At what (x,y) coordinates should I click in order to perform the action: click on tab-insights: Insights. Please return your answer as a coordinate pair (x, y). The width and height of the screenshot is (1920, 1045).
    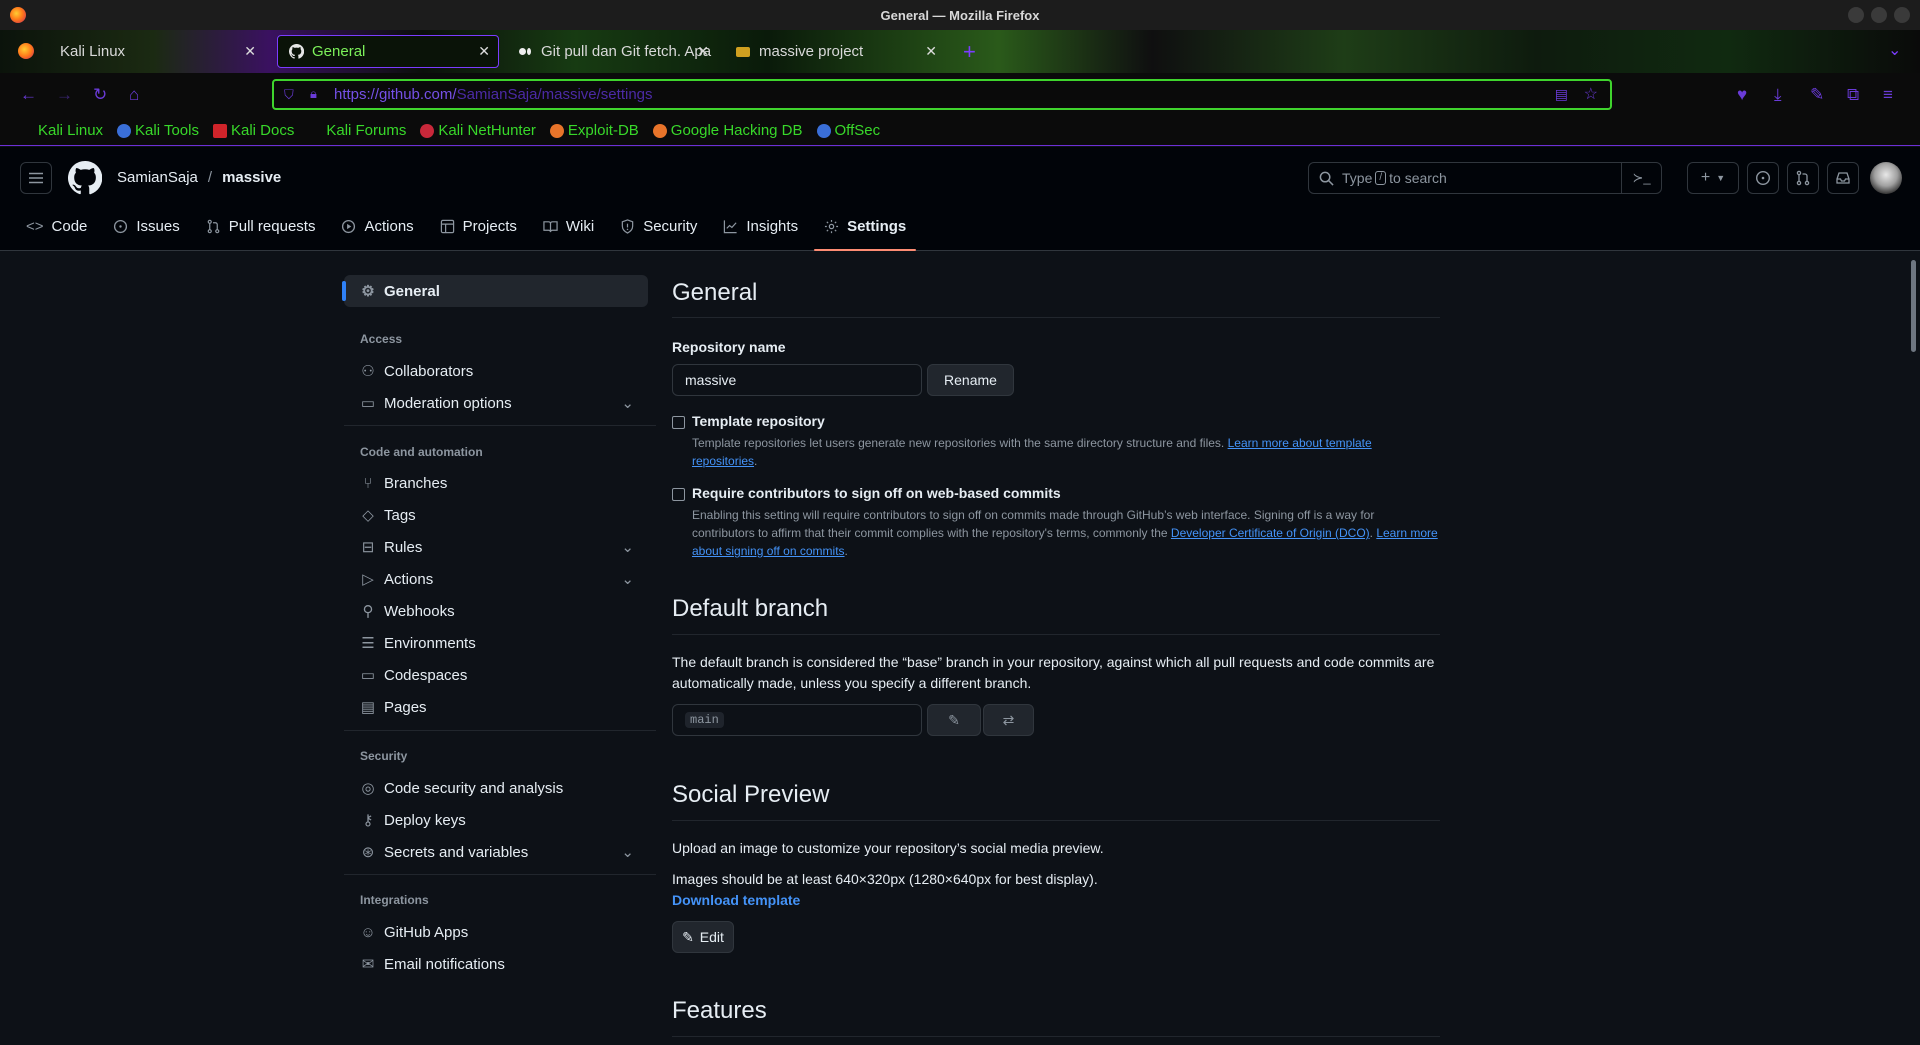
    Looking at the image, I should click on (760, 226).